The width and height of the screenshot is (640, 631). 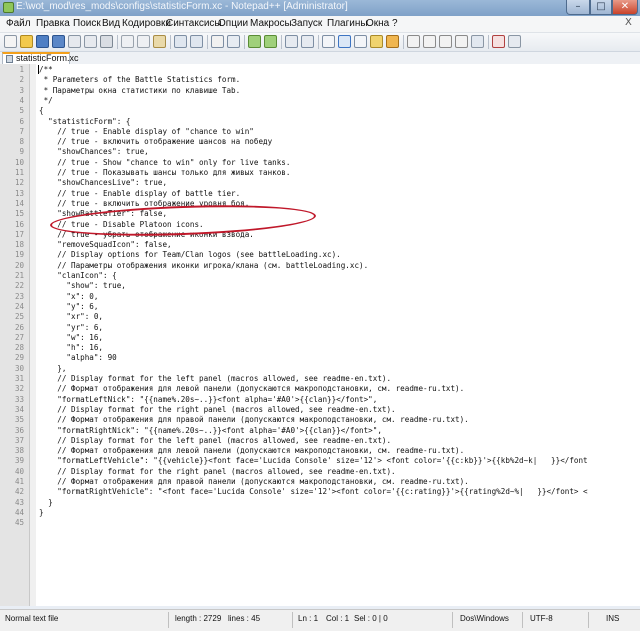 I want to click on menu-view: Вид, so click(x=111, y=23).